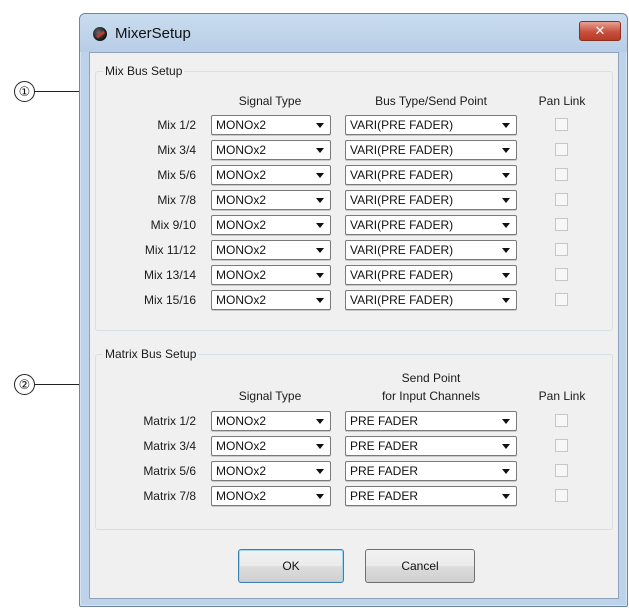  Describe the element at coordinates (151, 354) in the screenshot. I see `matrix-bus-setup-title: Matrix Bus Setup` at that location.